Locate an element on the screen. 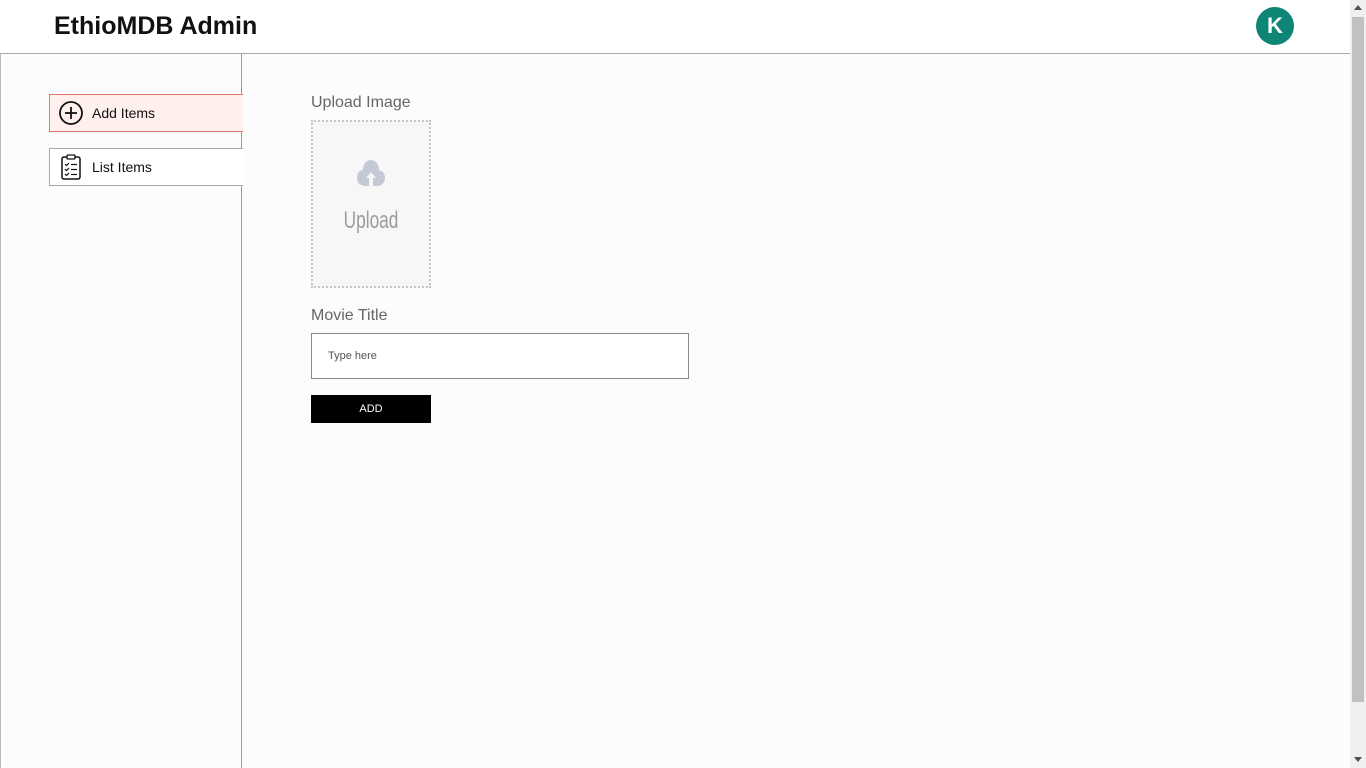 Image resolution: width=1366 pixels, height=768 pixels. top-navbar: EthioMDB Admin K is located at coordinates (675, 27).